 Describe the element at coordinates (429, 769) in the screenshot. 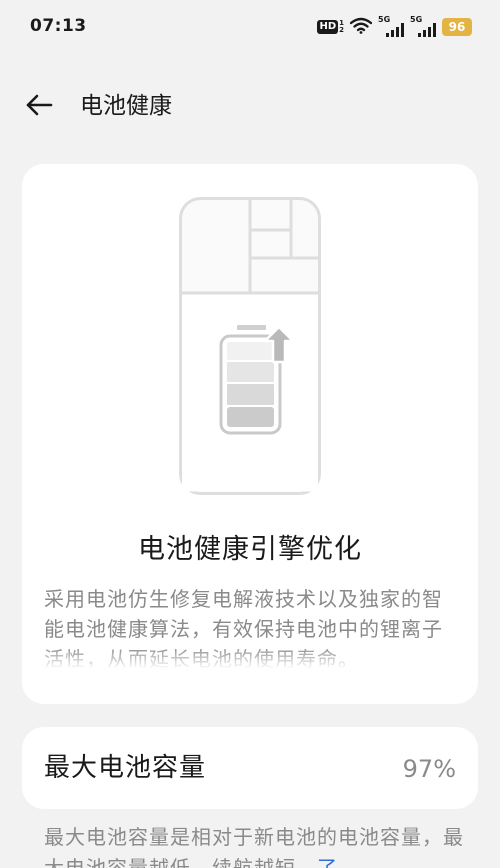

I see `max-capacity-value: 97%` at that location.